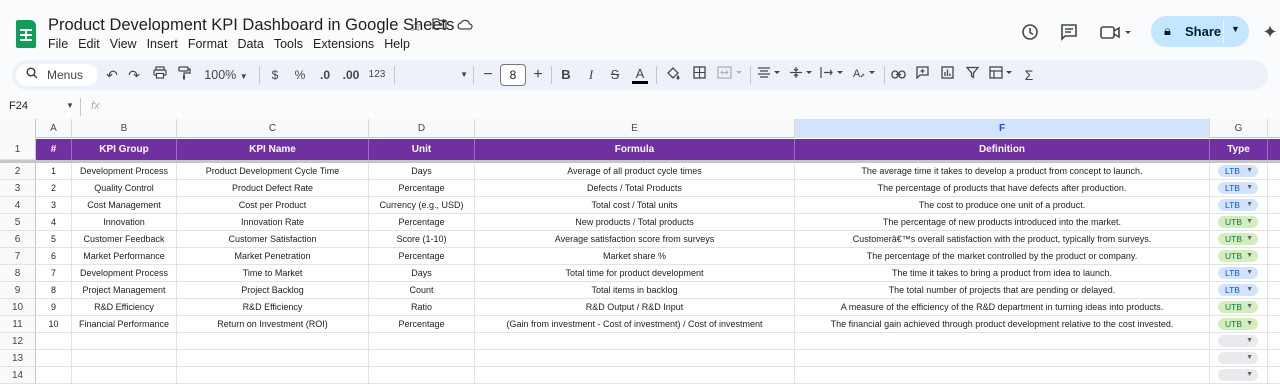 This screenshot has width=1280, height=386. Describe the element at coordinates (513, 75) in the screenshot. I see `font-size-input: 8` at that location.